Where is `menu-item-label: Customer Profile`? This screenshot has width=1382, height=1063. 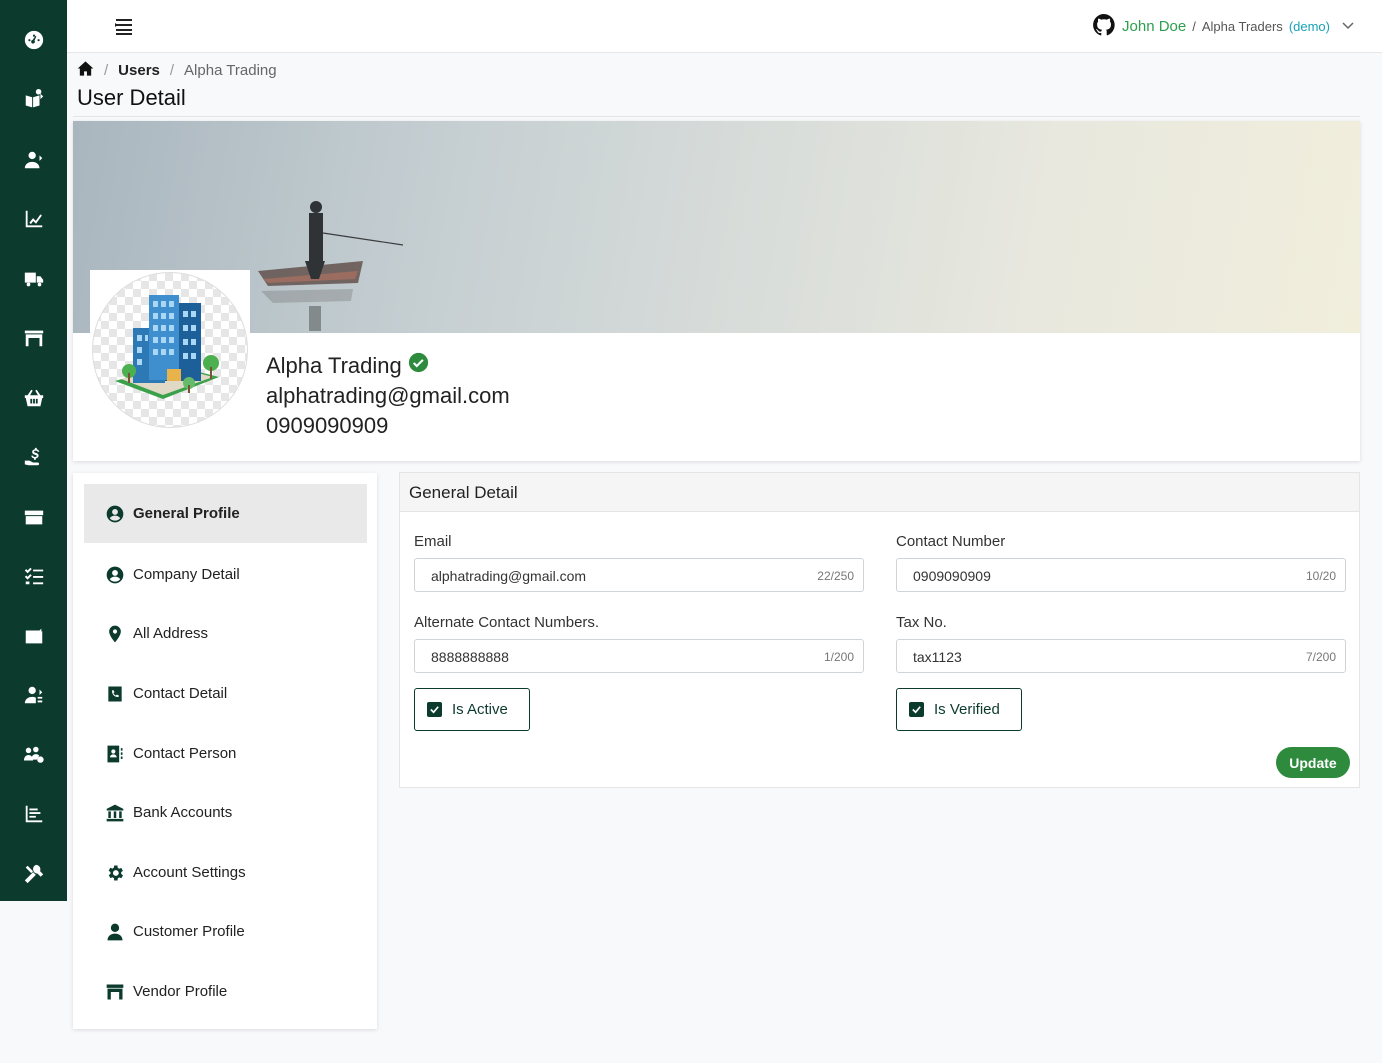 menu-item-label: Customer Profile is located at coordinates (189, 931).